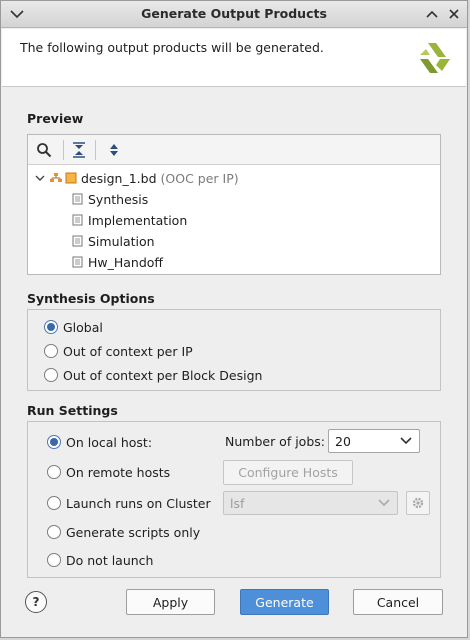 This screenshot has height=640, width=470. I want to click on number-of-jobs-value: 20, so click(343, 441).